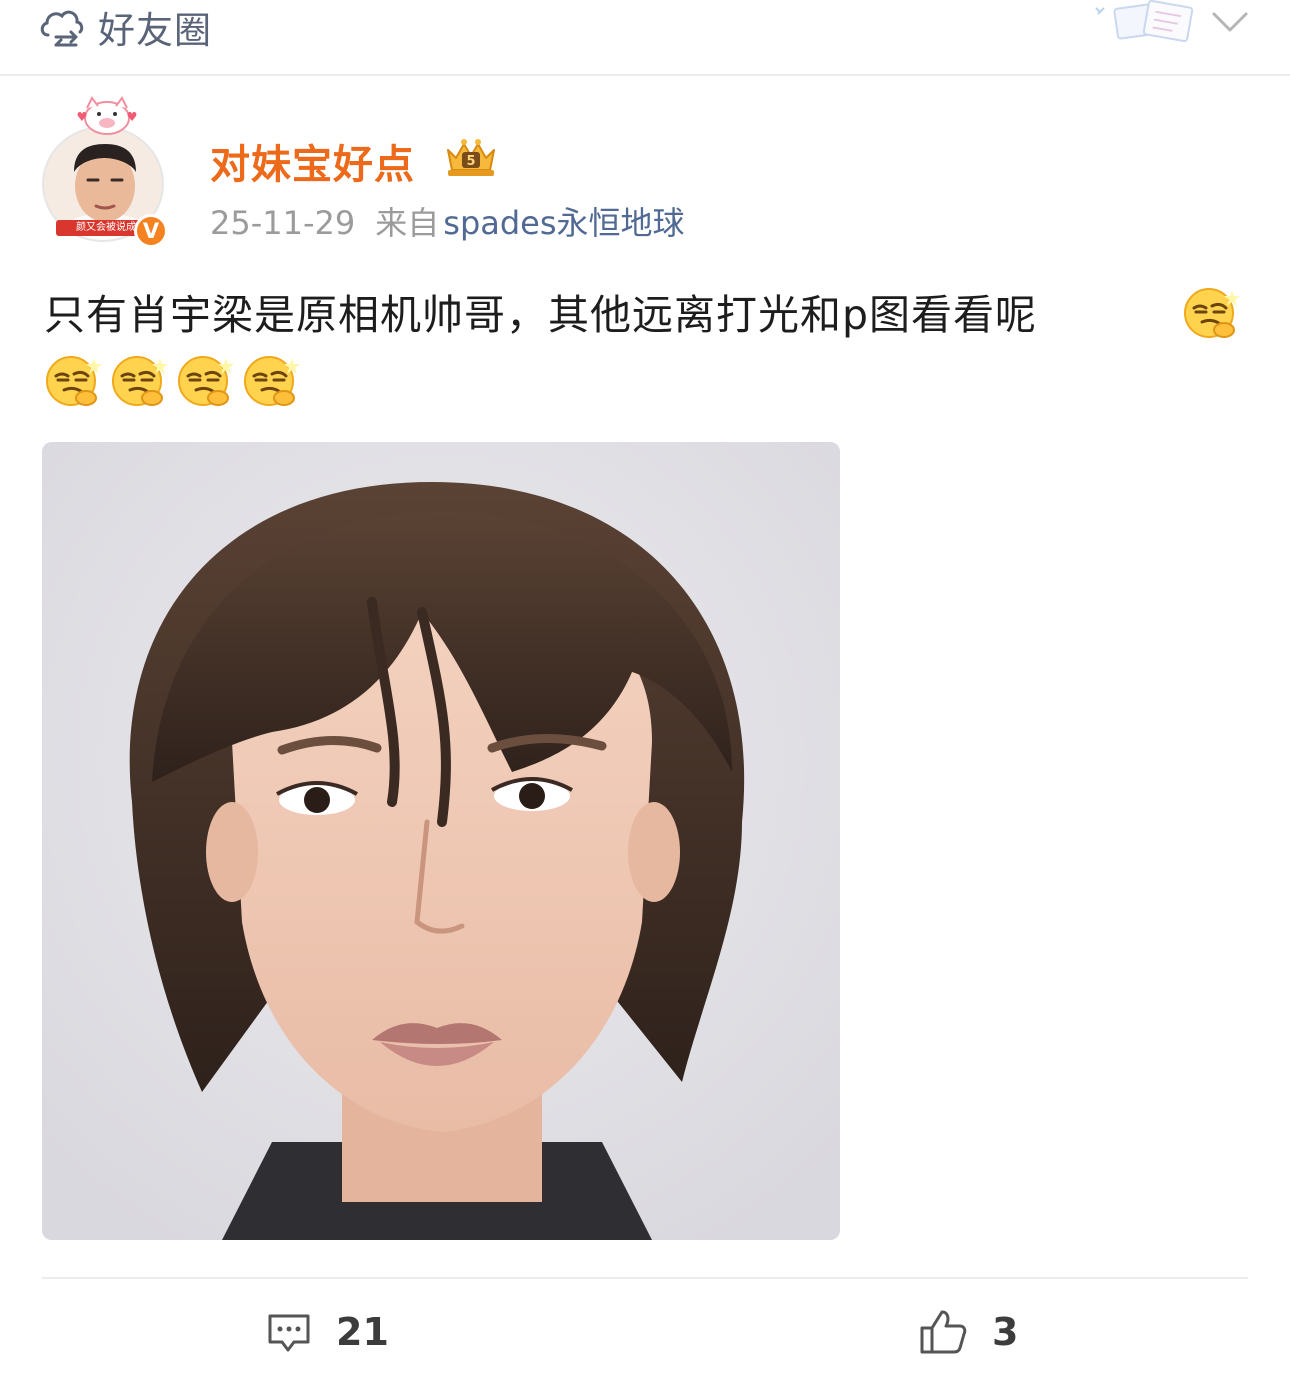 The image size is (1290, 1377). I want to click on svg-text: 5, so click(470, 161).